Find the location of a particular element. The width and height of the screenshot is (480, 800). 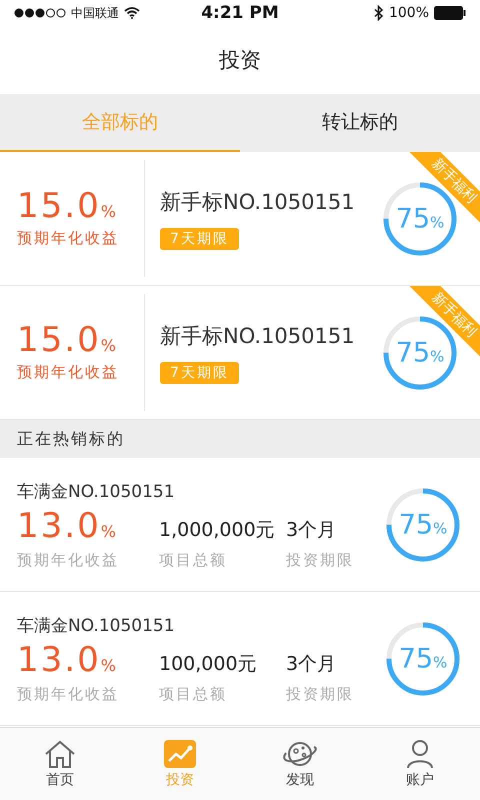

tab-bar-item: 首页 is located at coordinates (60, 764).